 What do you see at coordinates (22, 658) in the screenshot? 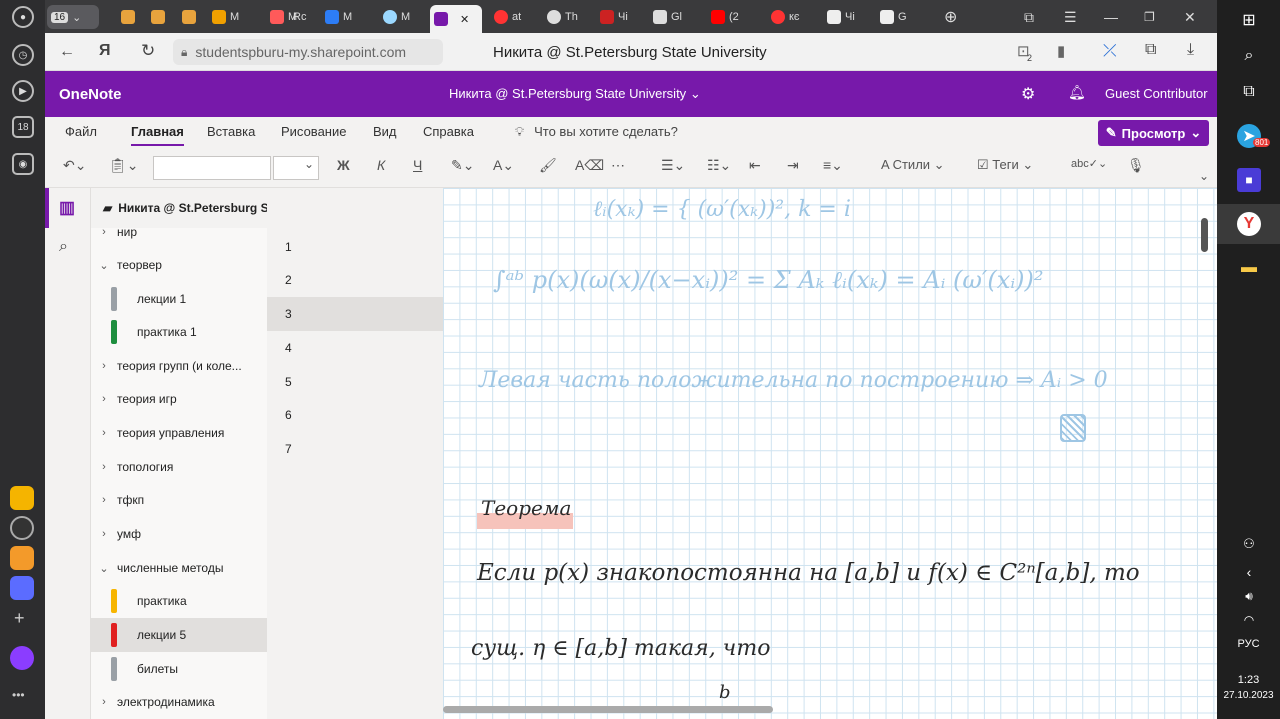
I see `assistant-icon` at bounding box center [22, 658].